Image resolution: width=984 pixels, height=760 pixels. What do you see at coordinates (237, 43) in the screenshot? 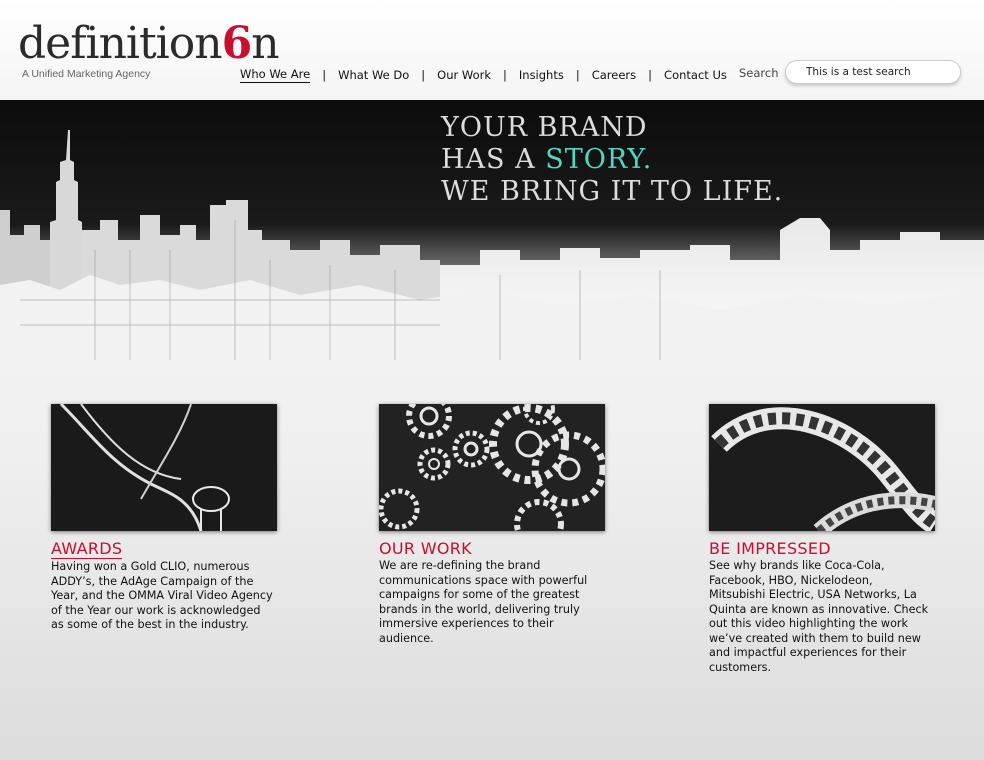
I see `logo-six: 6` at bounding box center [237, 43].